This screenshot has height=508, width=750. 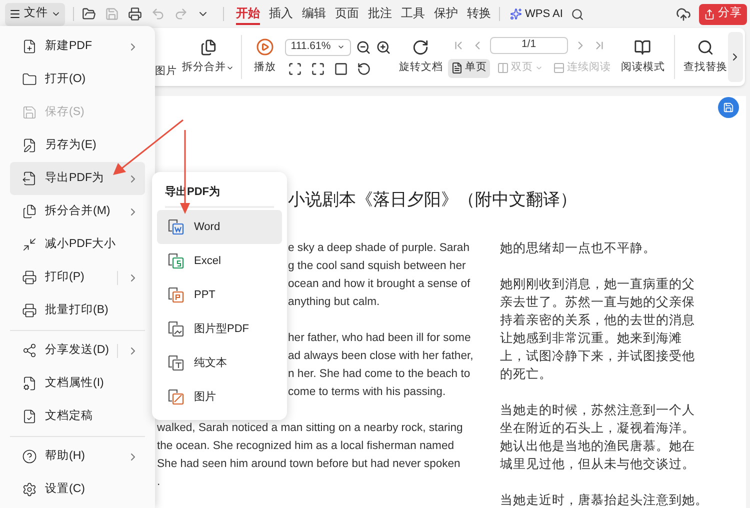 I want to click on zoom-out-icon, so click(x=363, y=47).